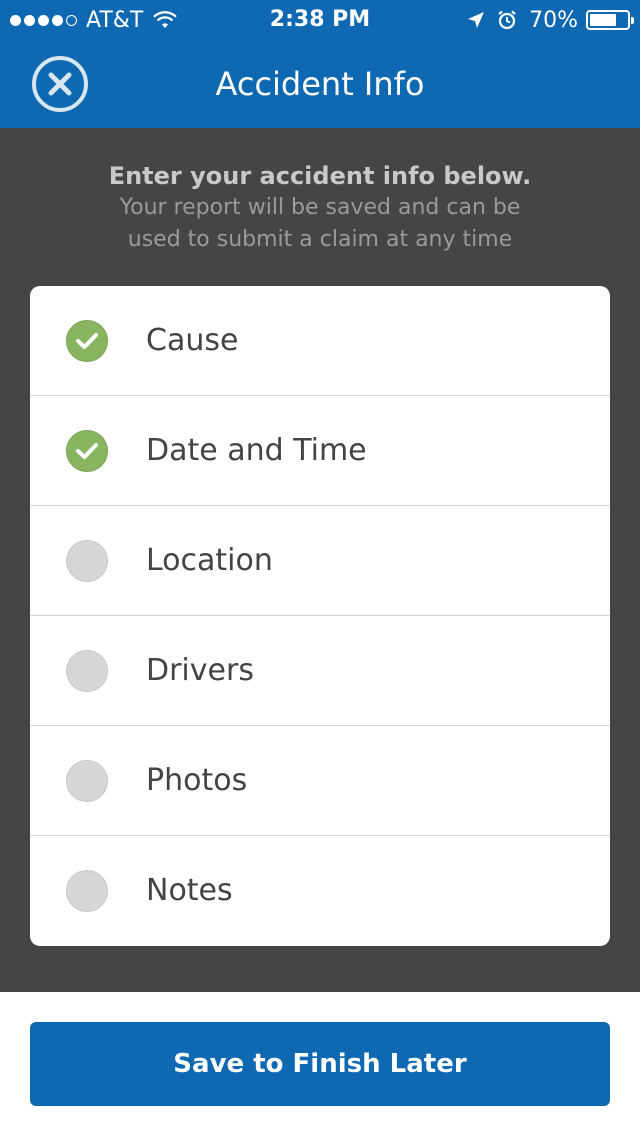 This screenshot has width=640, height=1136. I want to click on status-right: 70%, so click(550, 20).